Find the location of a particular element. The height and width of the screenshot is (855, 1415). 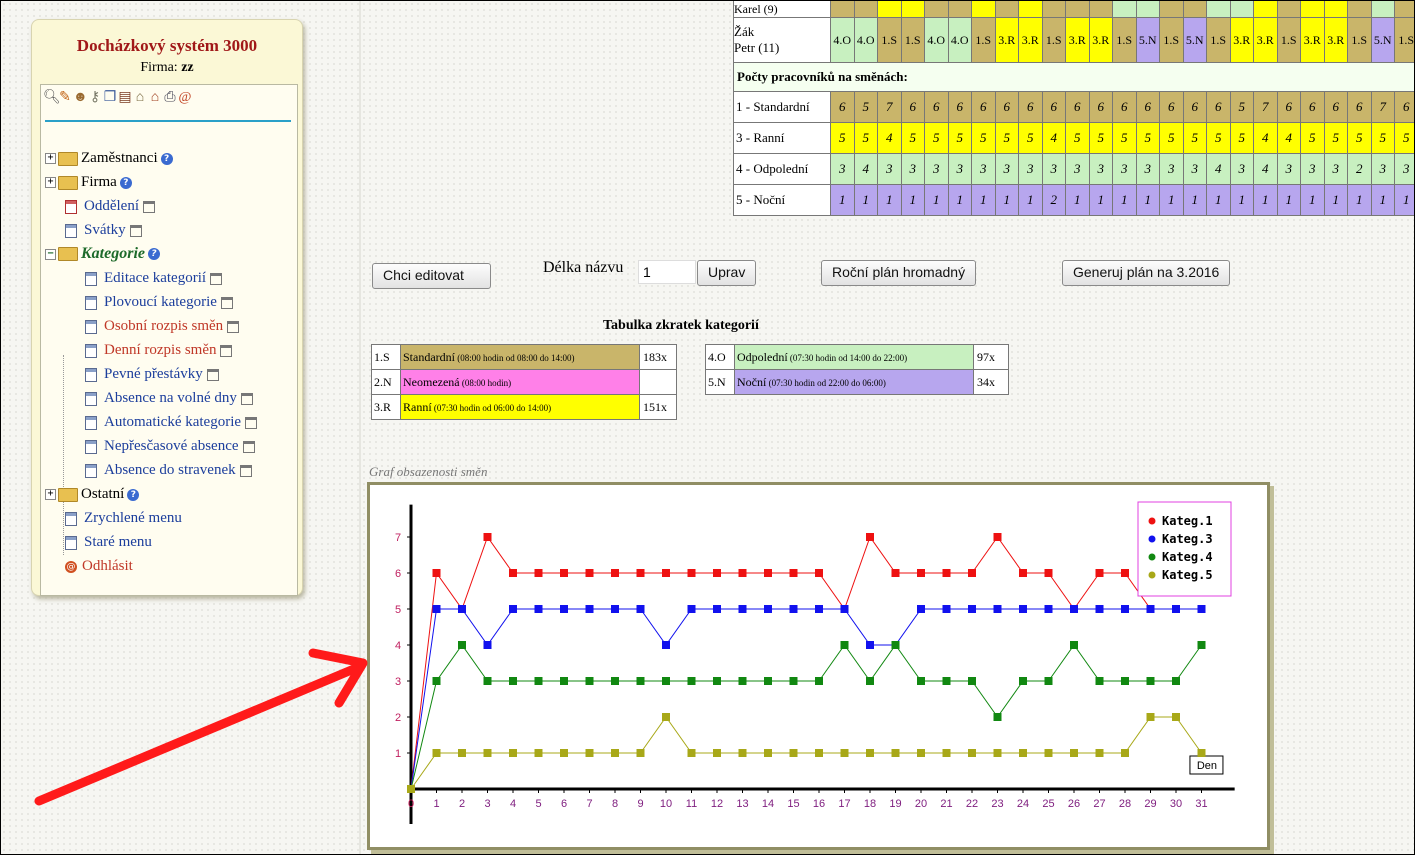

count-cell: 4 is located at coordinates (889, 138).